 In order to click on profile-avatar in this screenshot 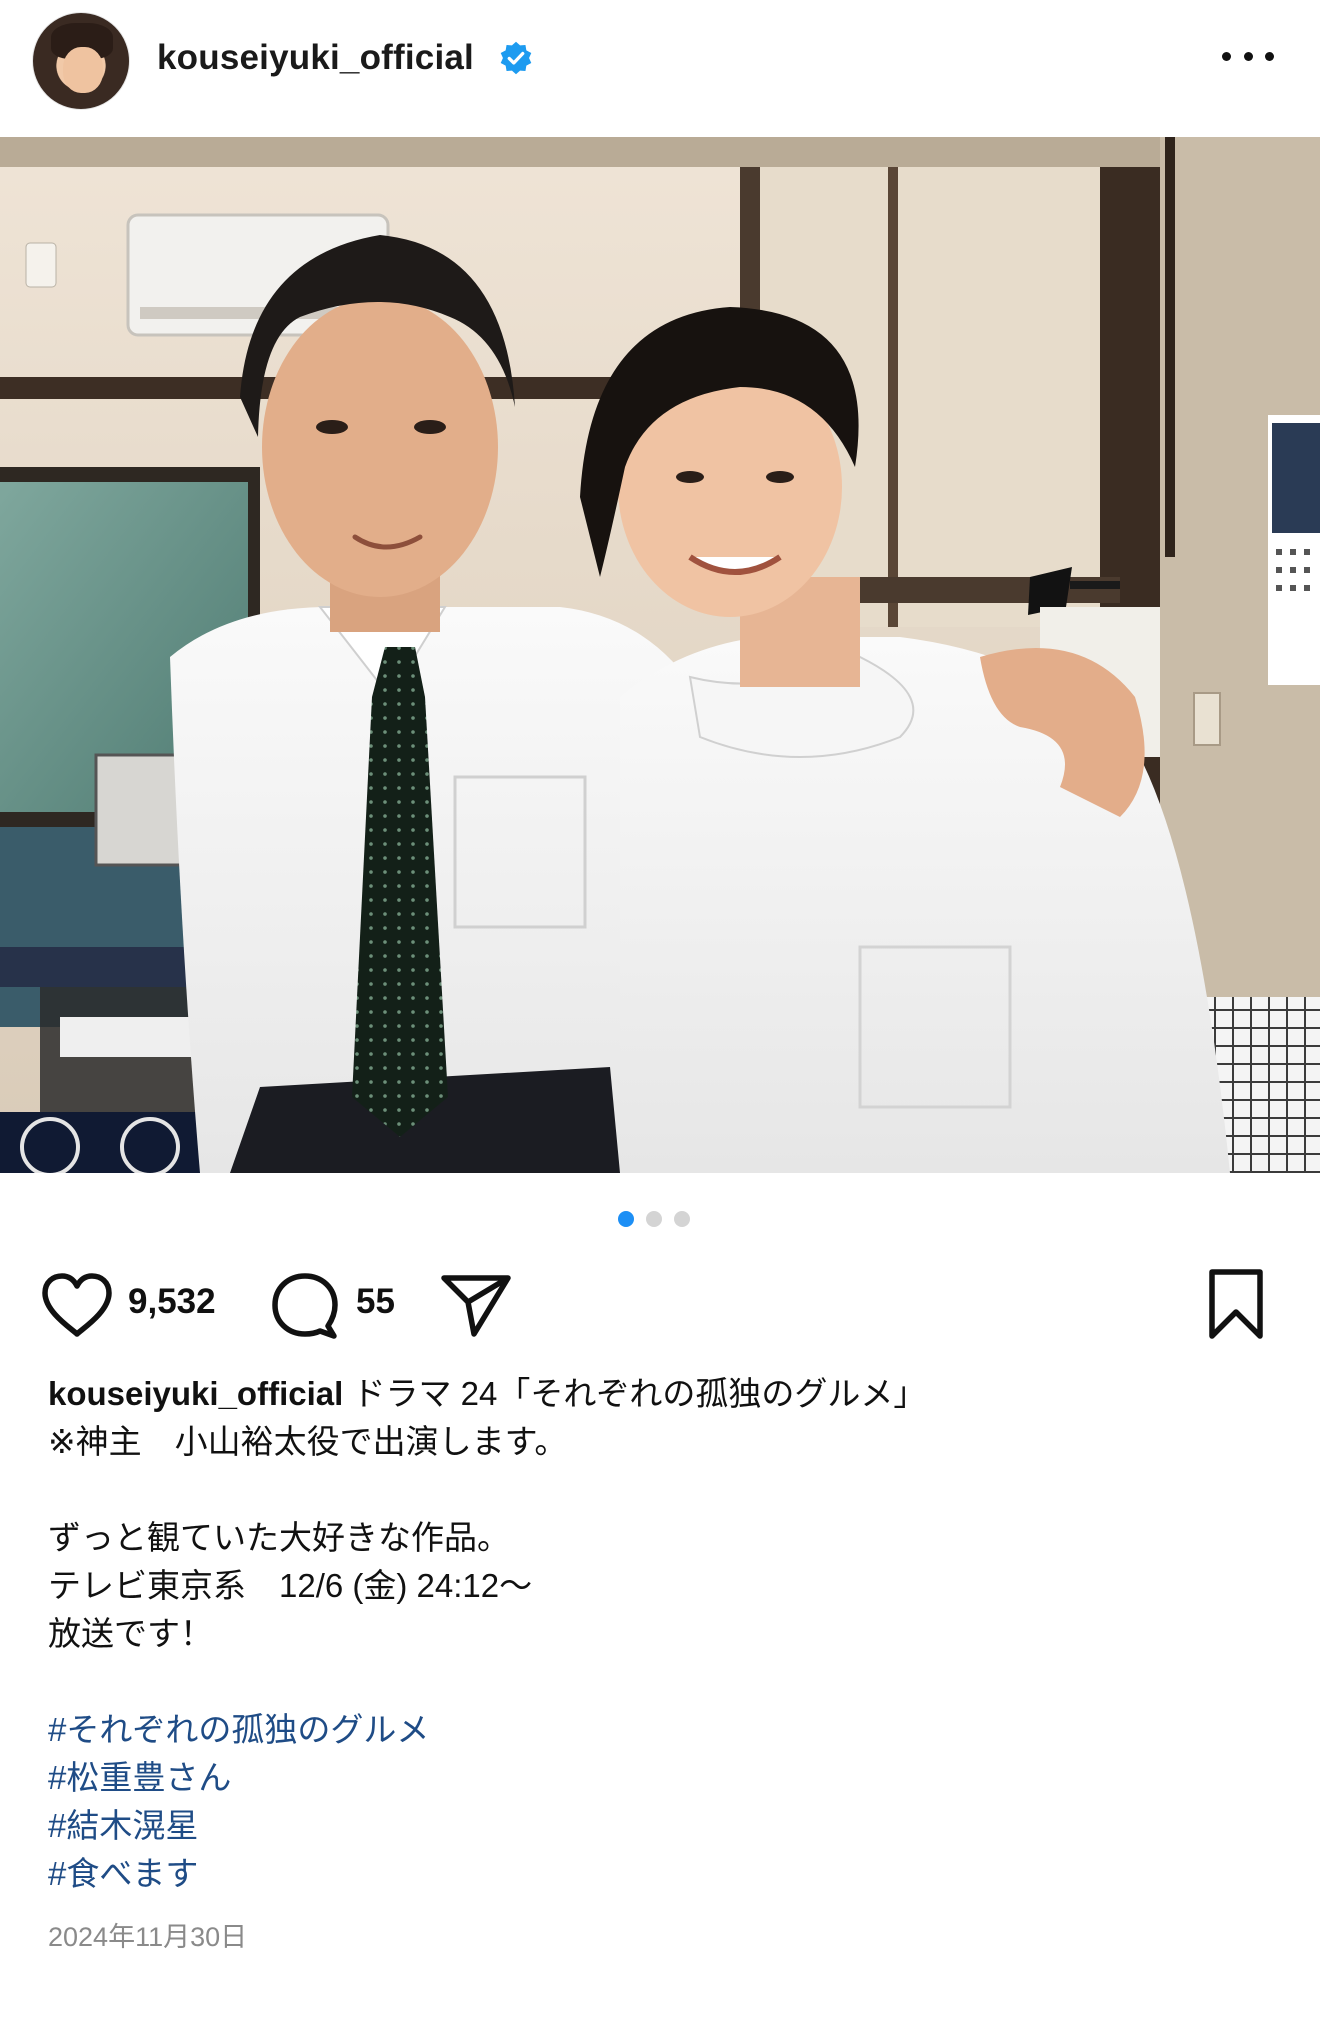, I will do `click(81, 61)`.